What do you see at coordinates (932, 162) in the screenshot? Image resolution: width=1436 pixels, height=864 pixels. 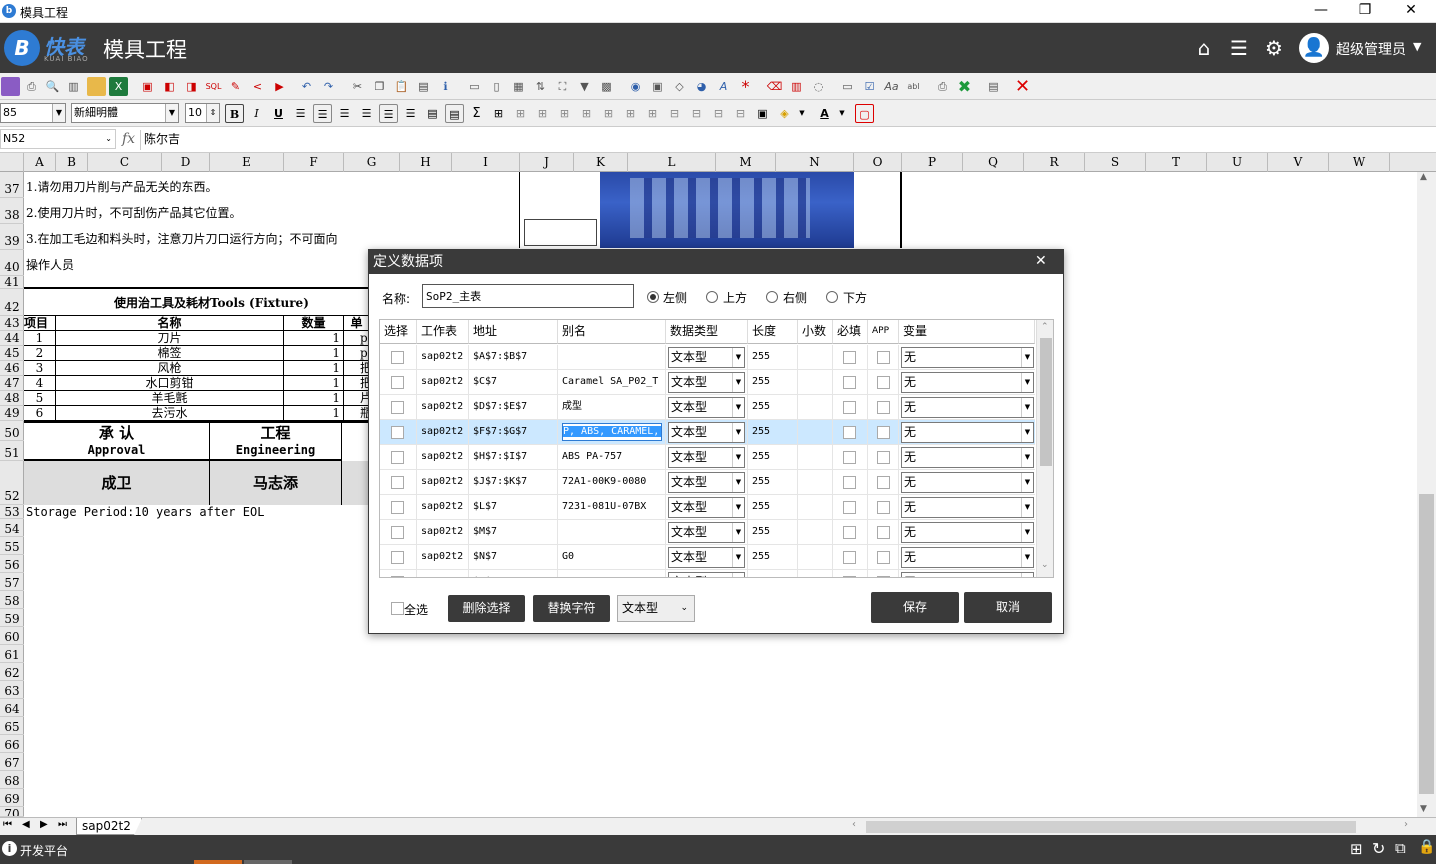 I see `col-header: P` at bounding box center [932, 162].